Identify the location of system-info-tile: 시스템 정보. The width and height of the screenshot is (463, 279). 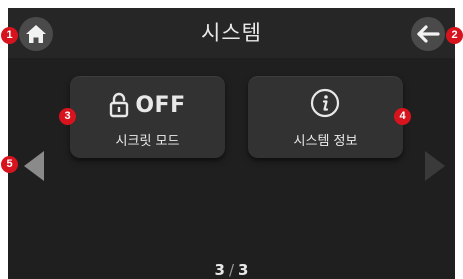
(325, 117).